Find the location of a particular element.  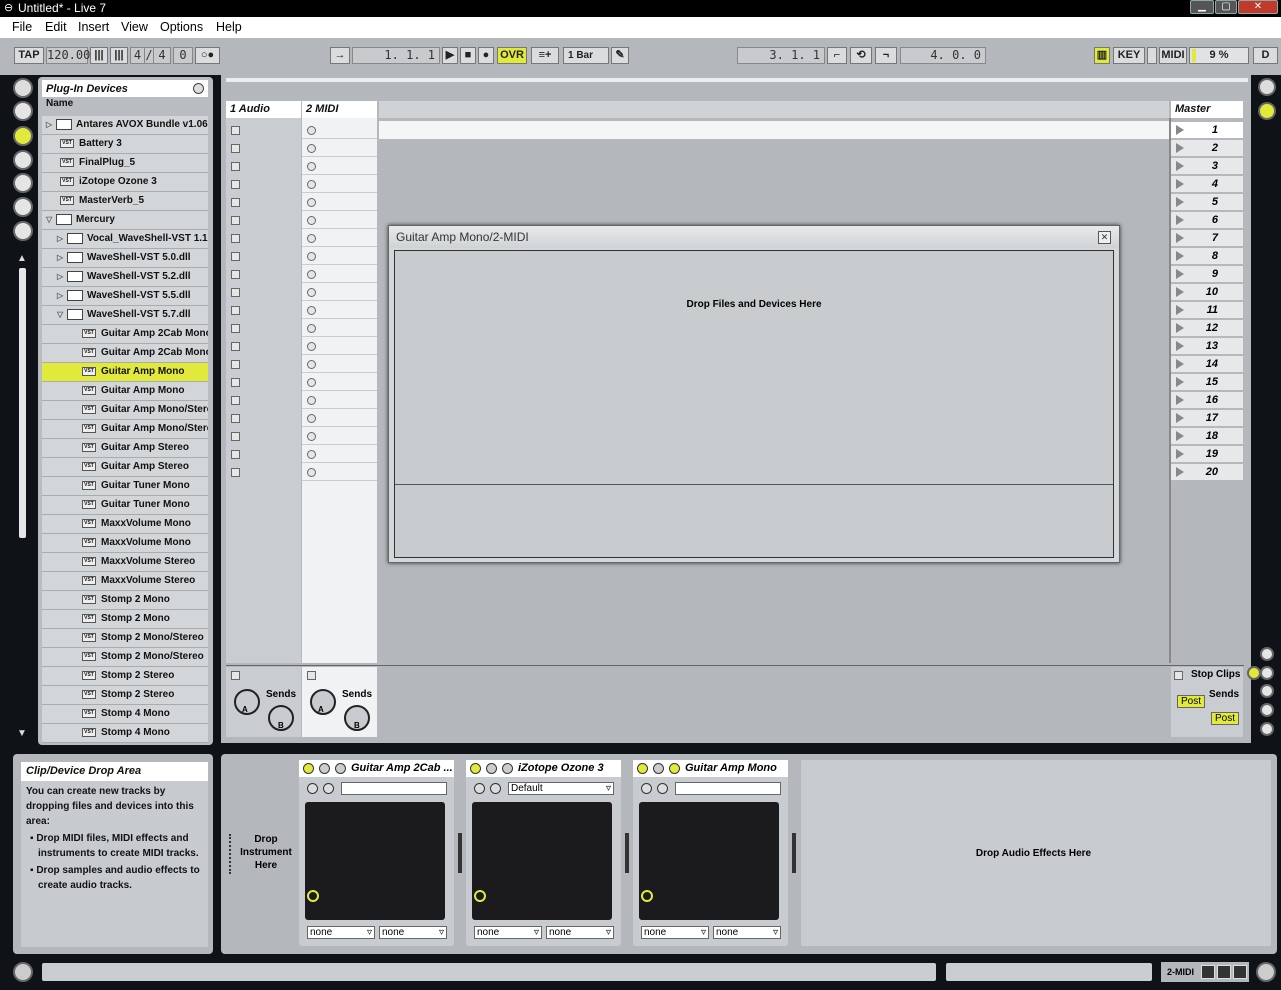

browser-item: VST Guitar Amp Mono is located at coordinates (125, 391).